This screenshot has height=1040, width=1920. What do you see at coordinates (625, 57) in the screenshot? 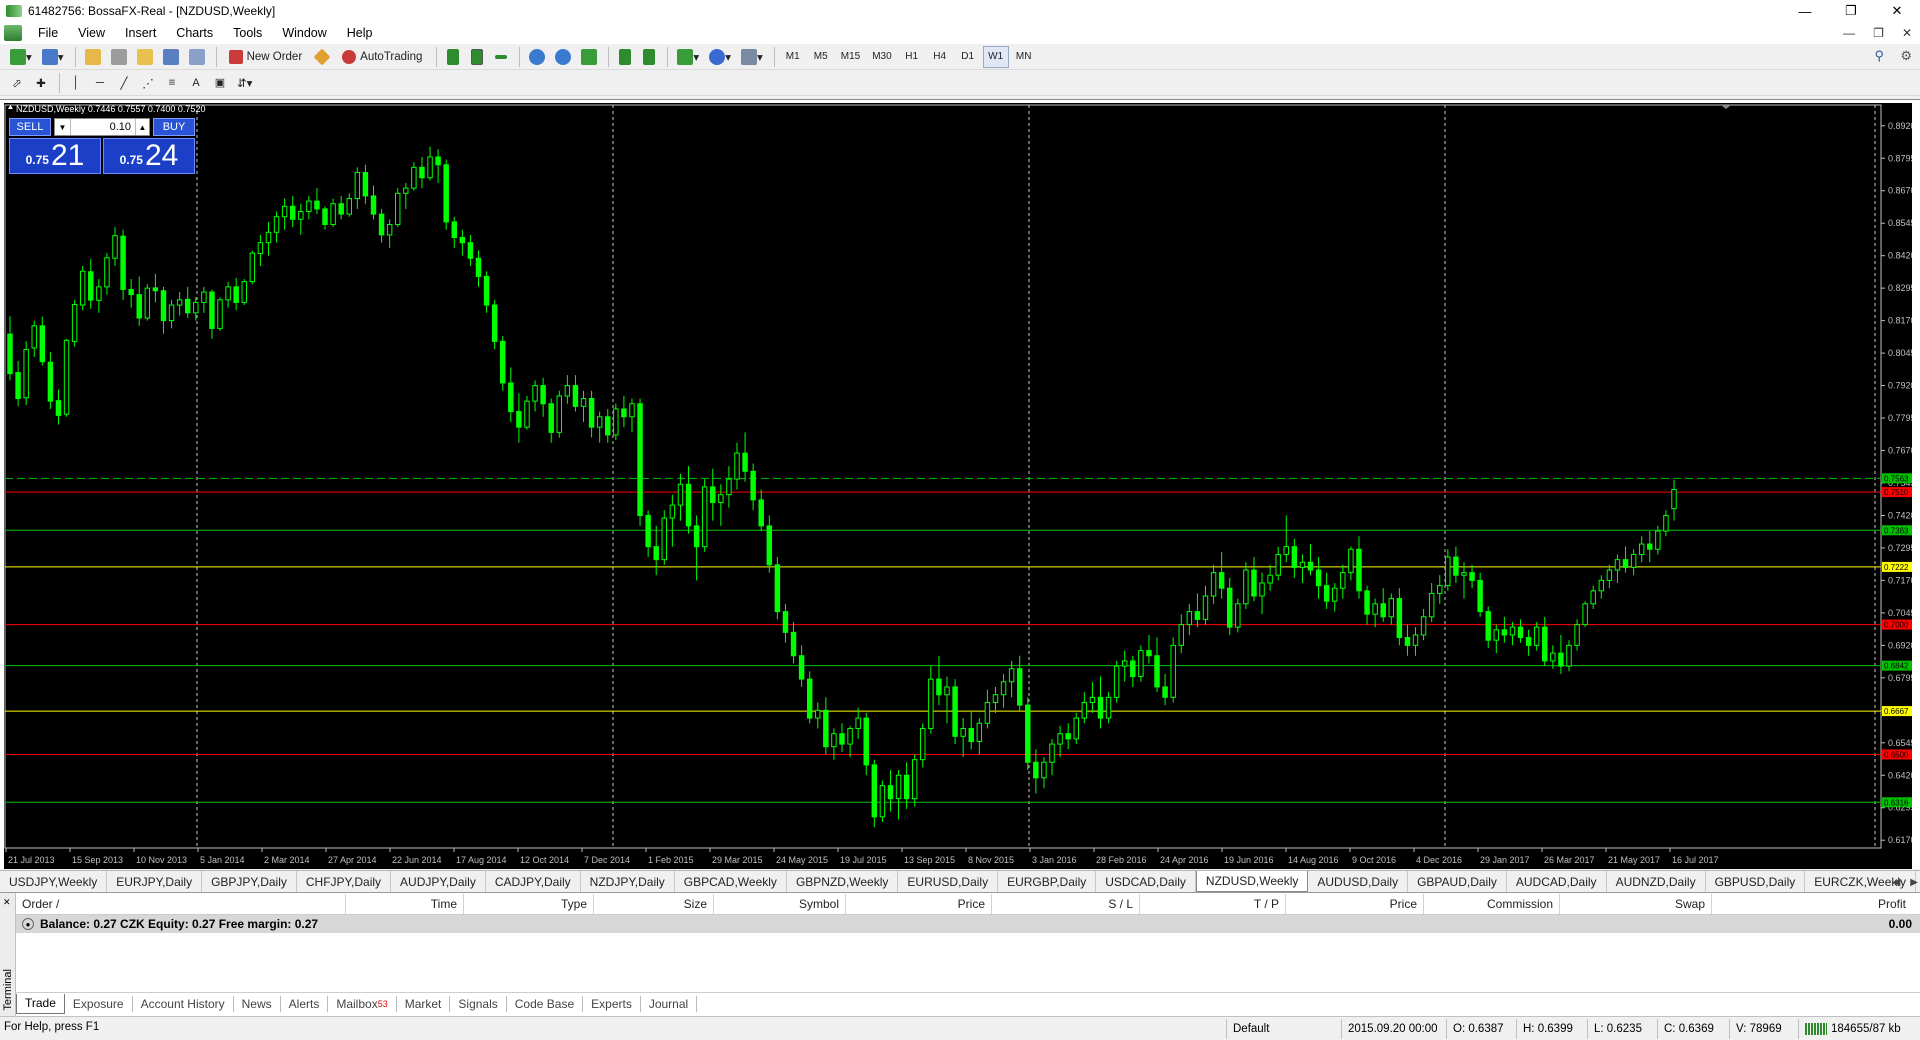
I see `autoscroll-button` at bounding box center [625, 57].